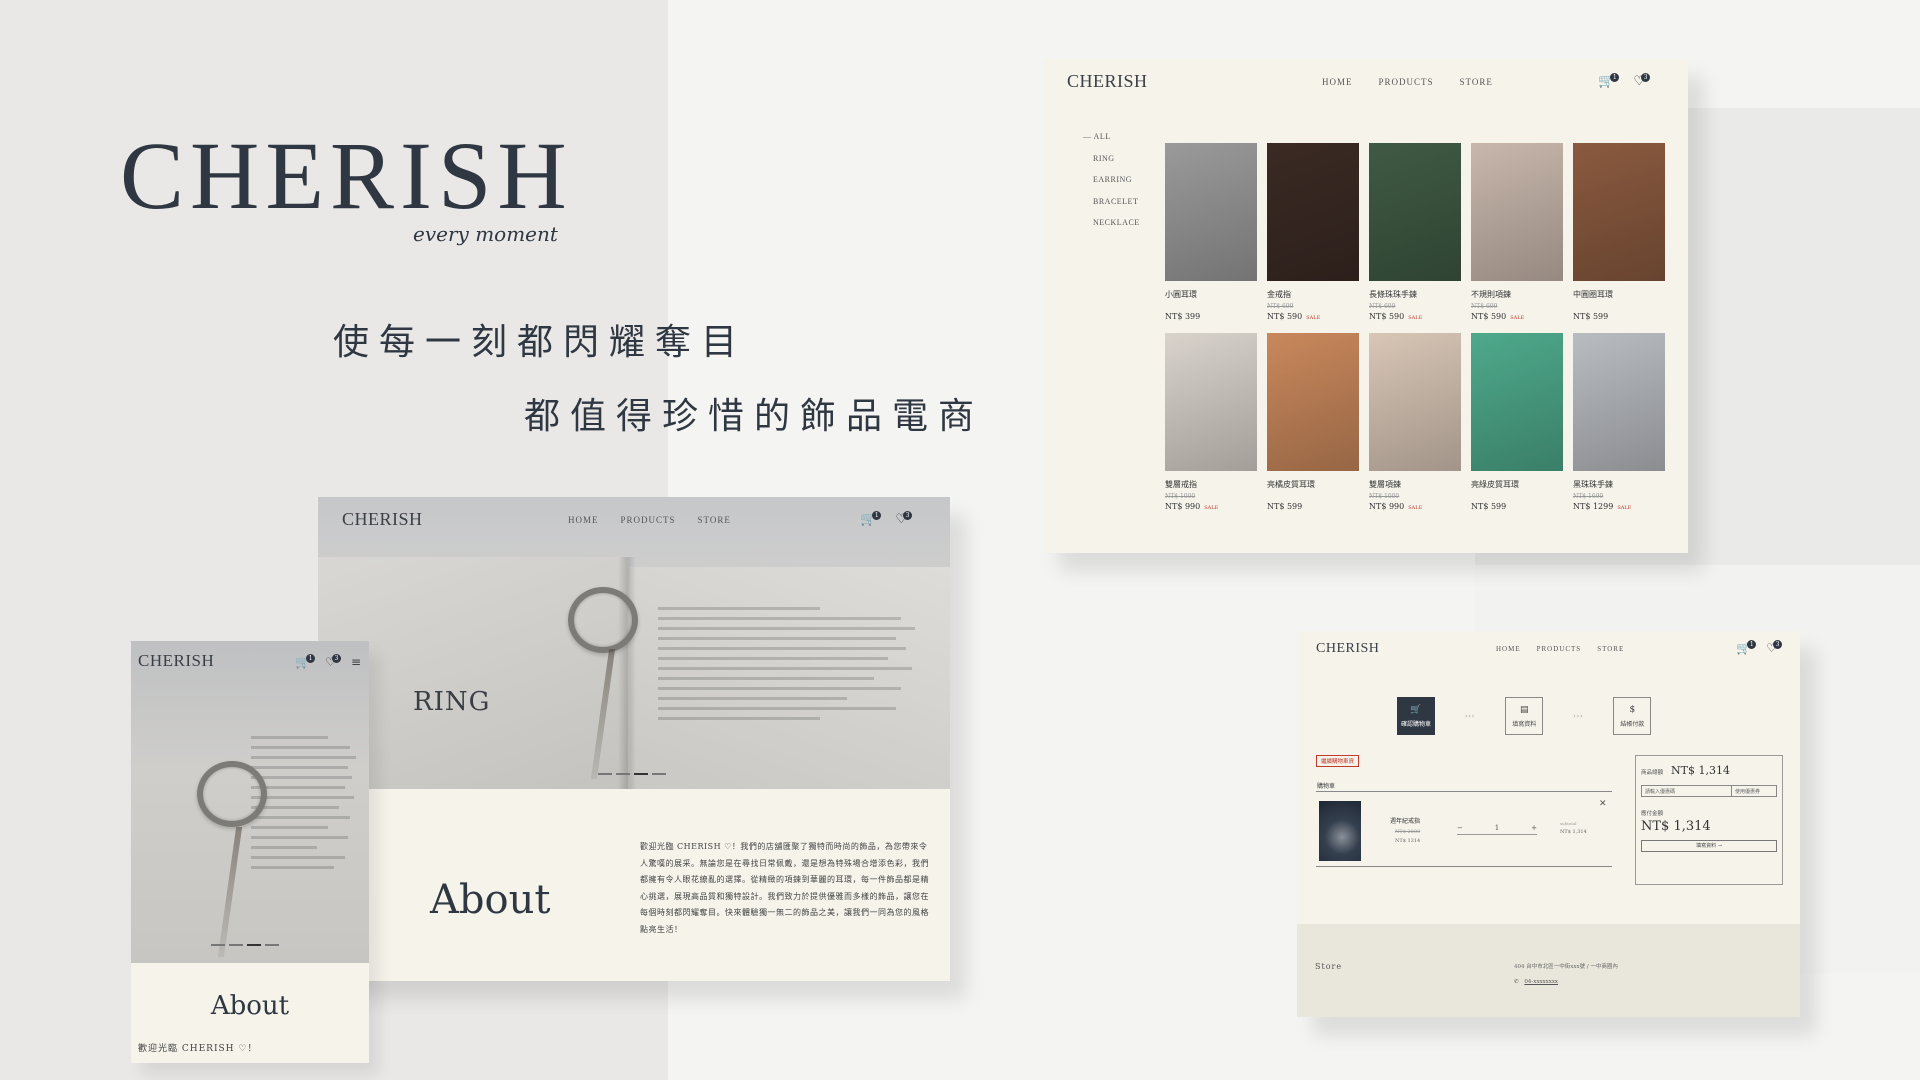 This screenshot has height=1080, width=1920. What do you see at coordinates (1566, 967) in the screenshot?
I see `footer-address: 404 台中市北區一中街xxx號 / 一中商圈內` at bounding box center [1566, 967].